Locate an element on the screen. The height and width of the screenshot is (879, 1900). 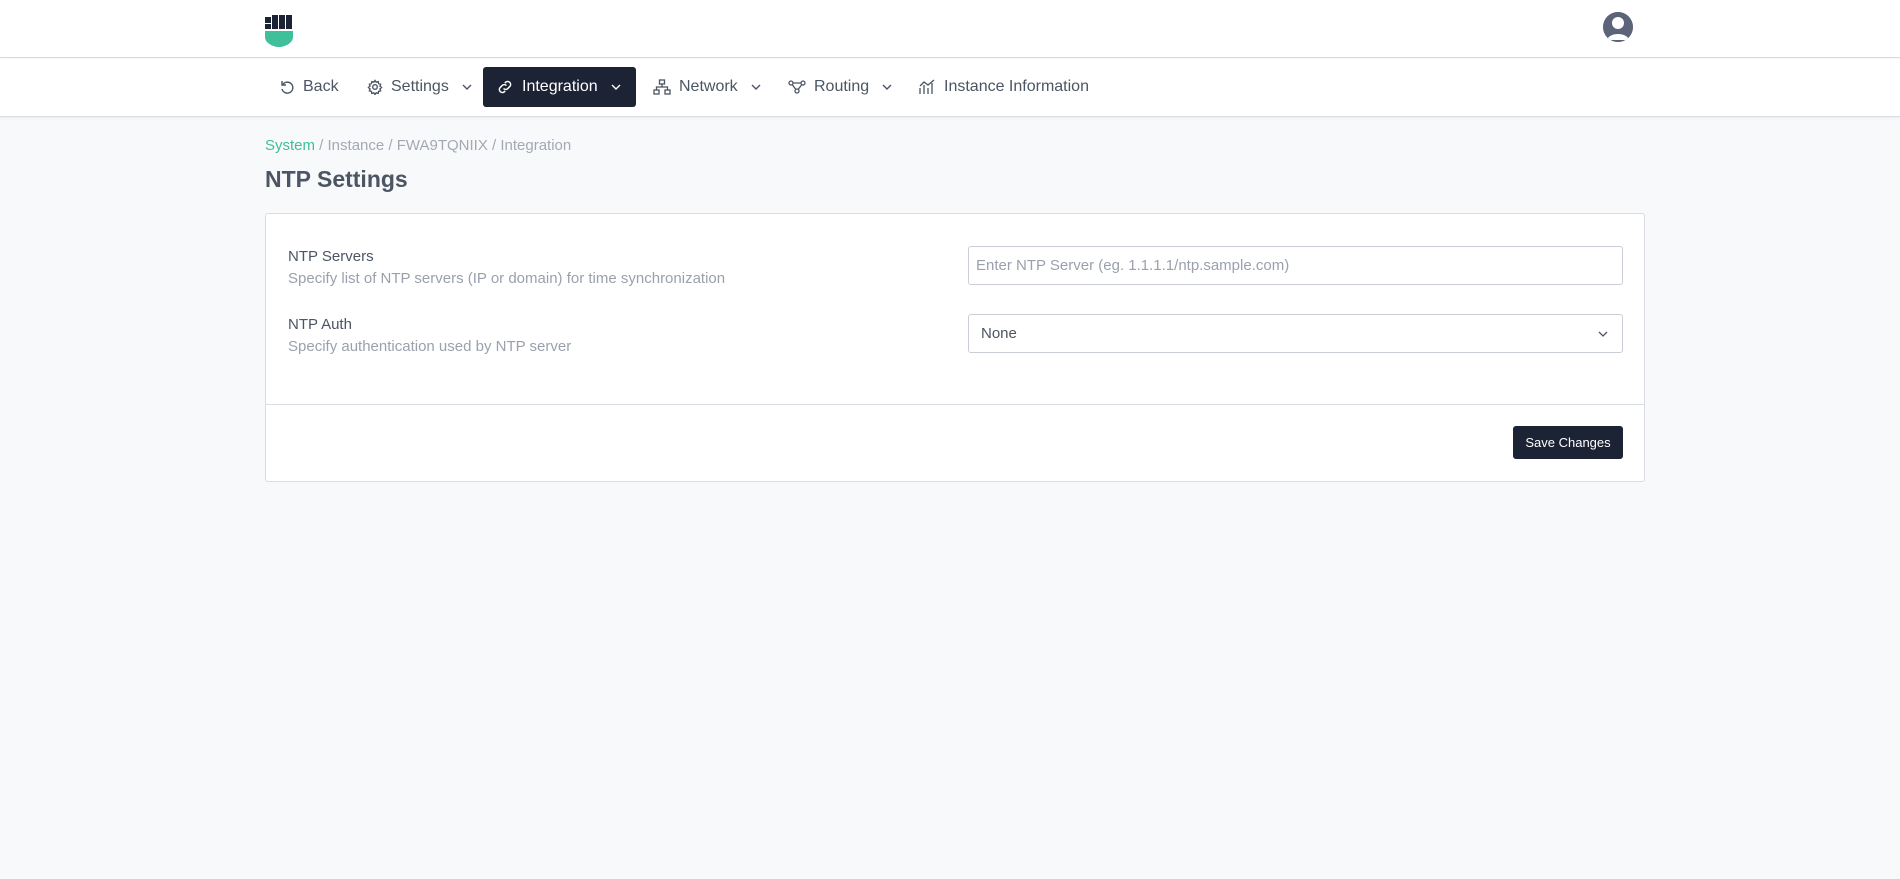
card-divider is located at coordinates (955, 404).